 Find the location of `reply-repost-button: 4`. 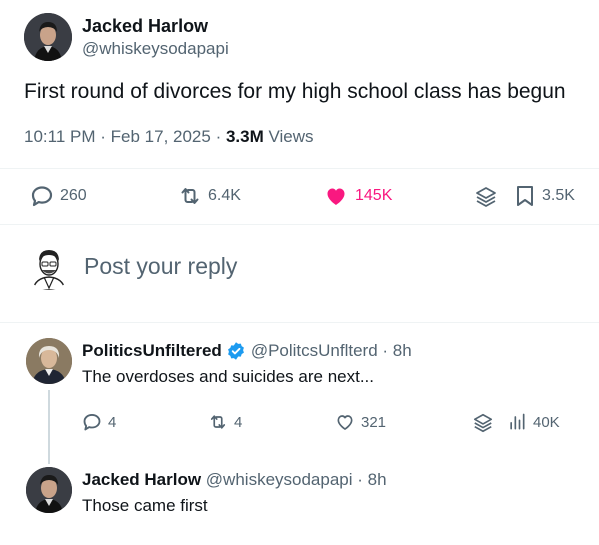

reply-repost-button: 4 is located at coordinates (225, 422).